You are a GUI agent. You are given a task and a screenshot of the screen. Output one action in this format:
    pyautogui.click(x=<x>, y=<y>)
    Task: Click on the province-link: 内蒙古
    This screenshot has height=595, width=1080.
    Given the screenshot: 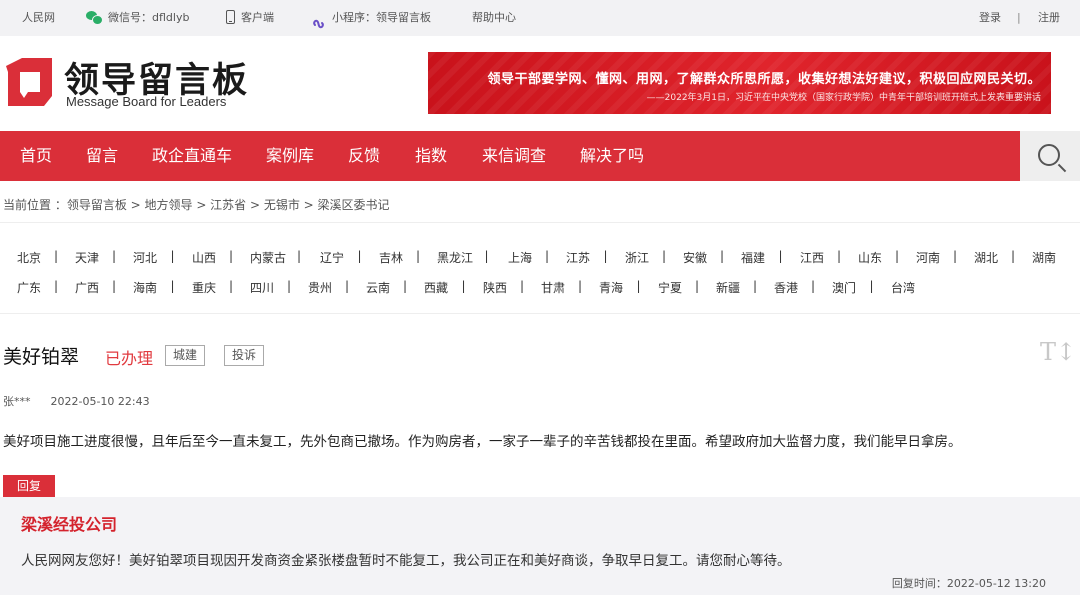 What is the action you would take?
    pyautogui.click(x=268, y=257)
    